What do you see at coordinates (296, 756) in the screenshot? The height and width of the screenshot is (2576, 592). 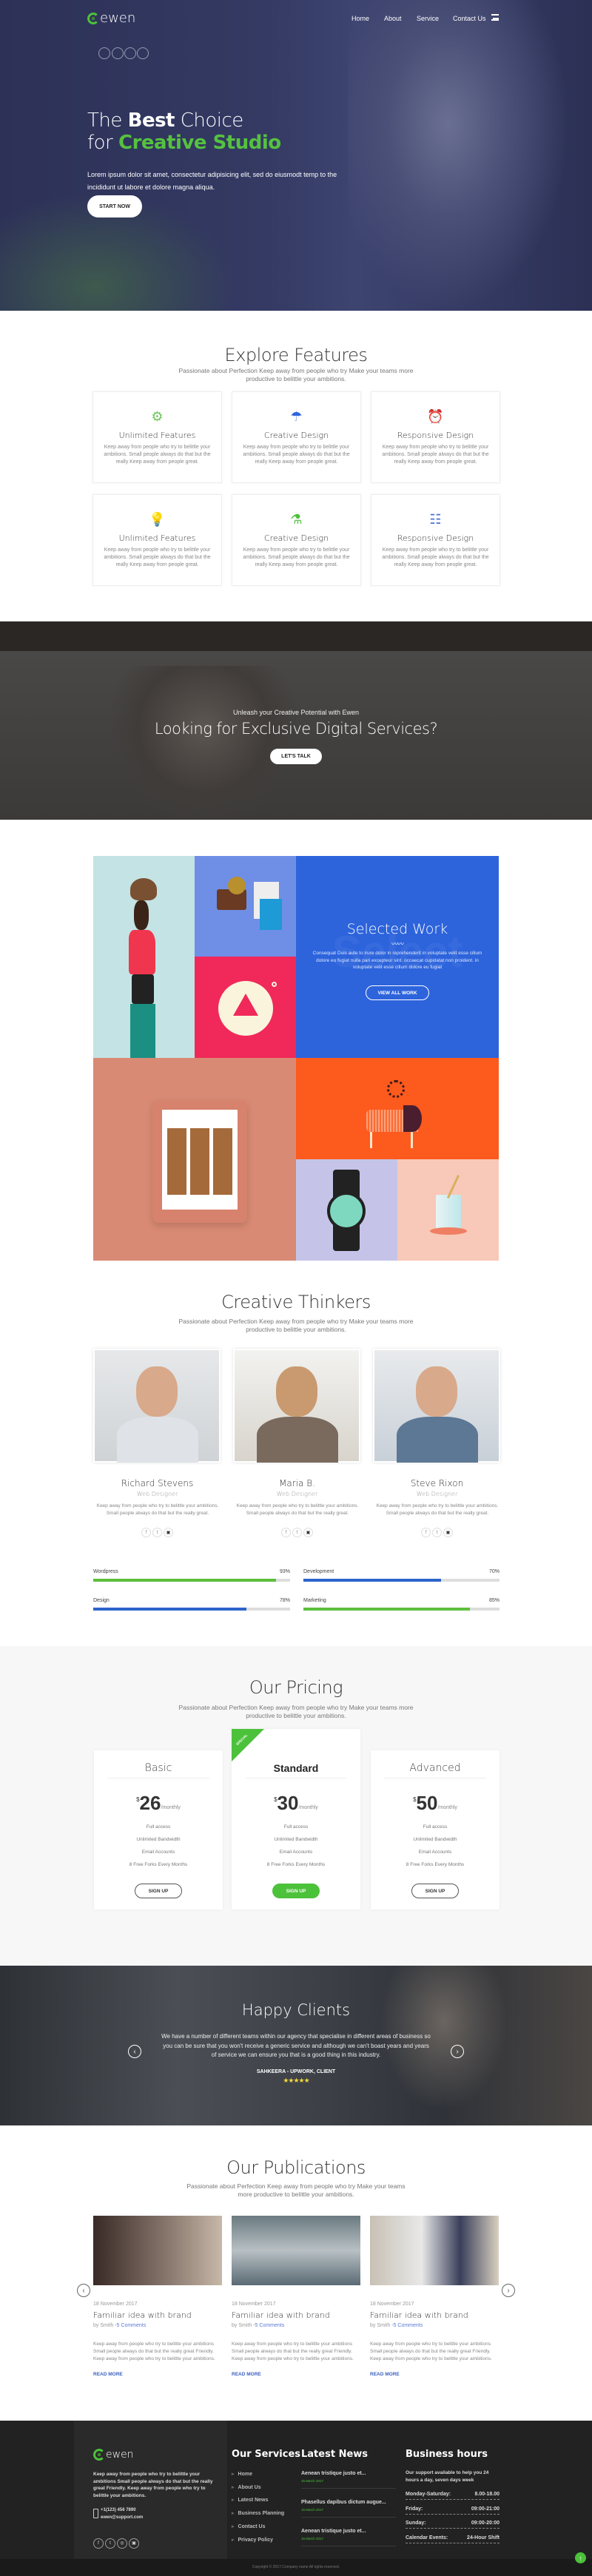 I see `lets-talk-button: LET'S TALK` at bounding box center [296, 756].